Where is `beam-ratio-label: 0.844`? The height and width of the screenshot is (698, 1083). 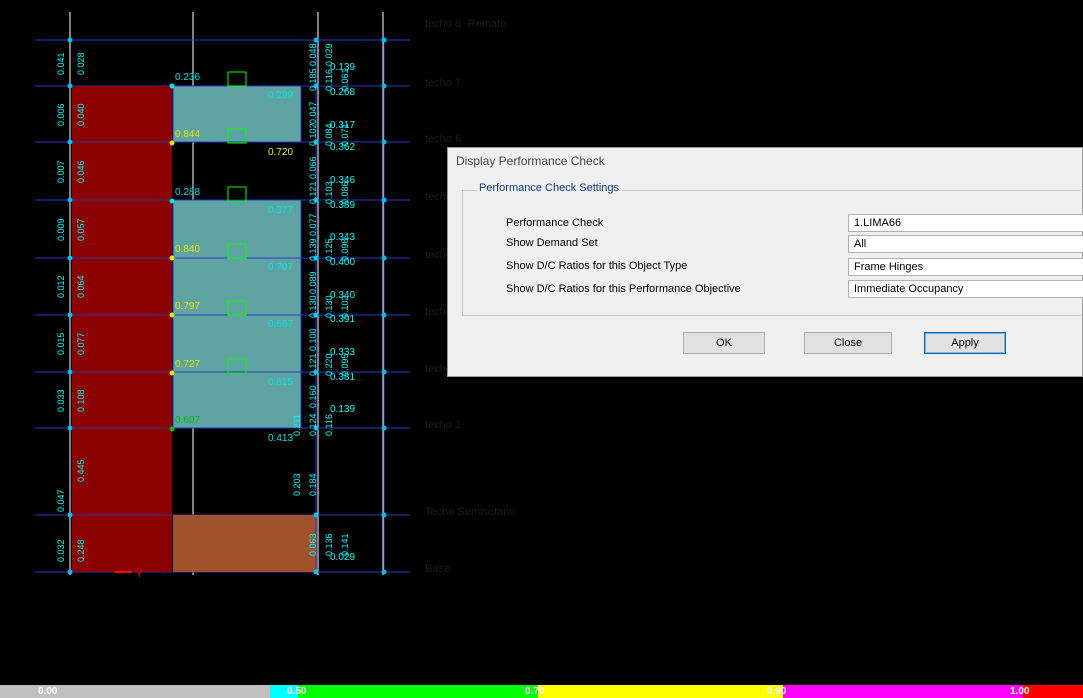 beam-ratio-label: 0.844 is located at coordinates (187, 134).